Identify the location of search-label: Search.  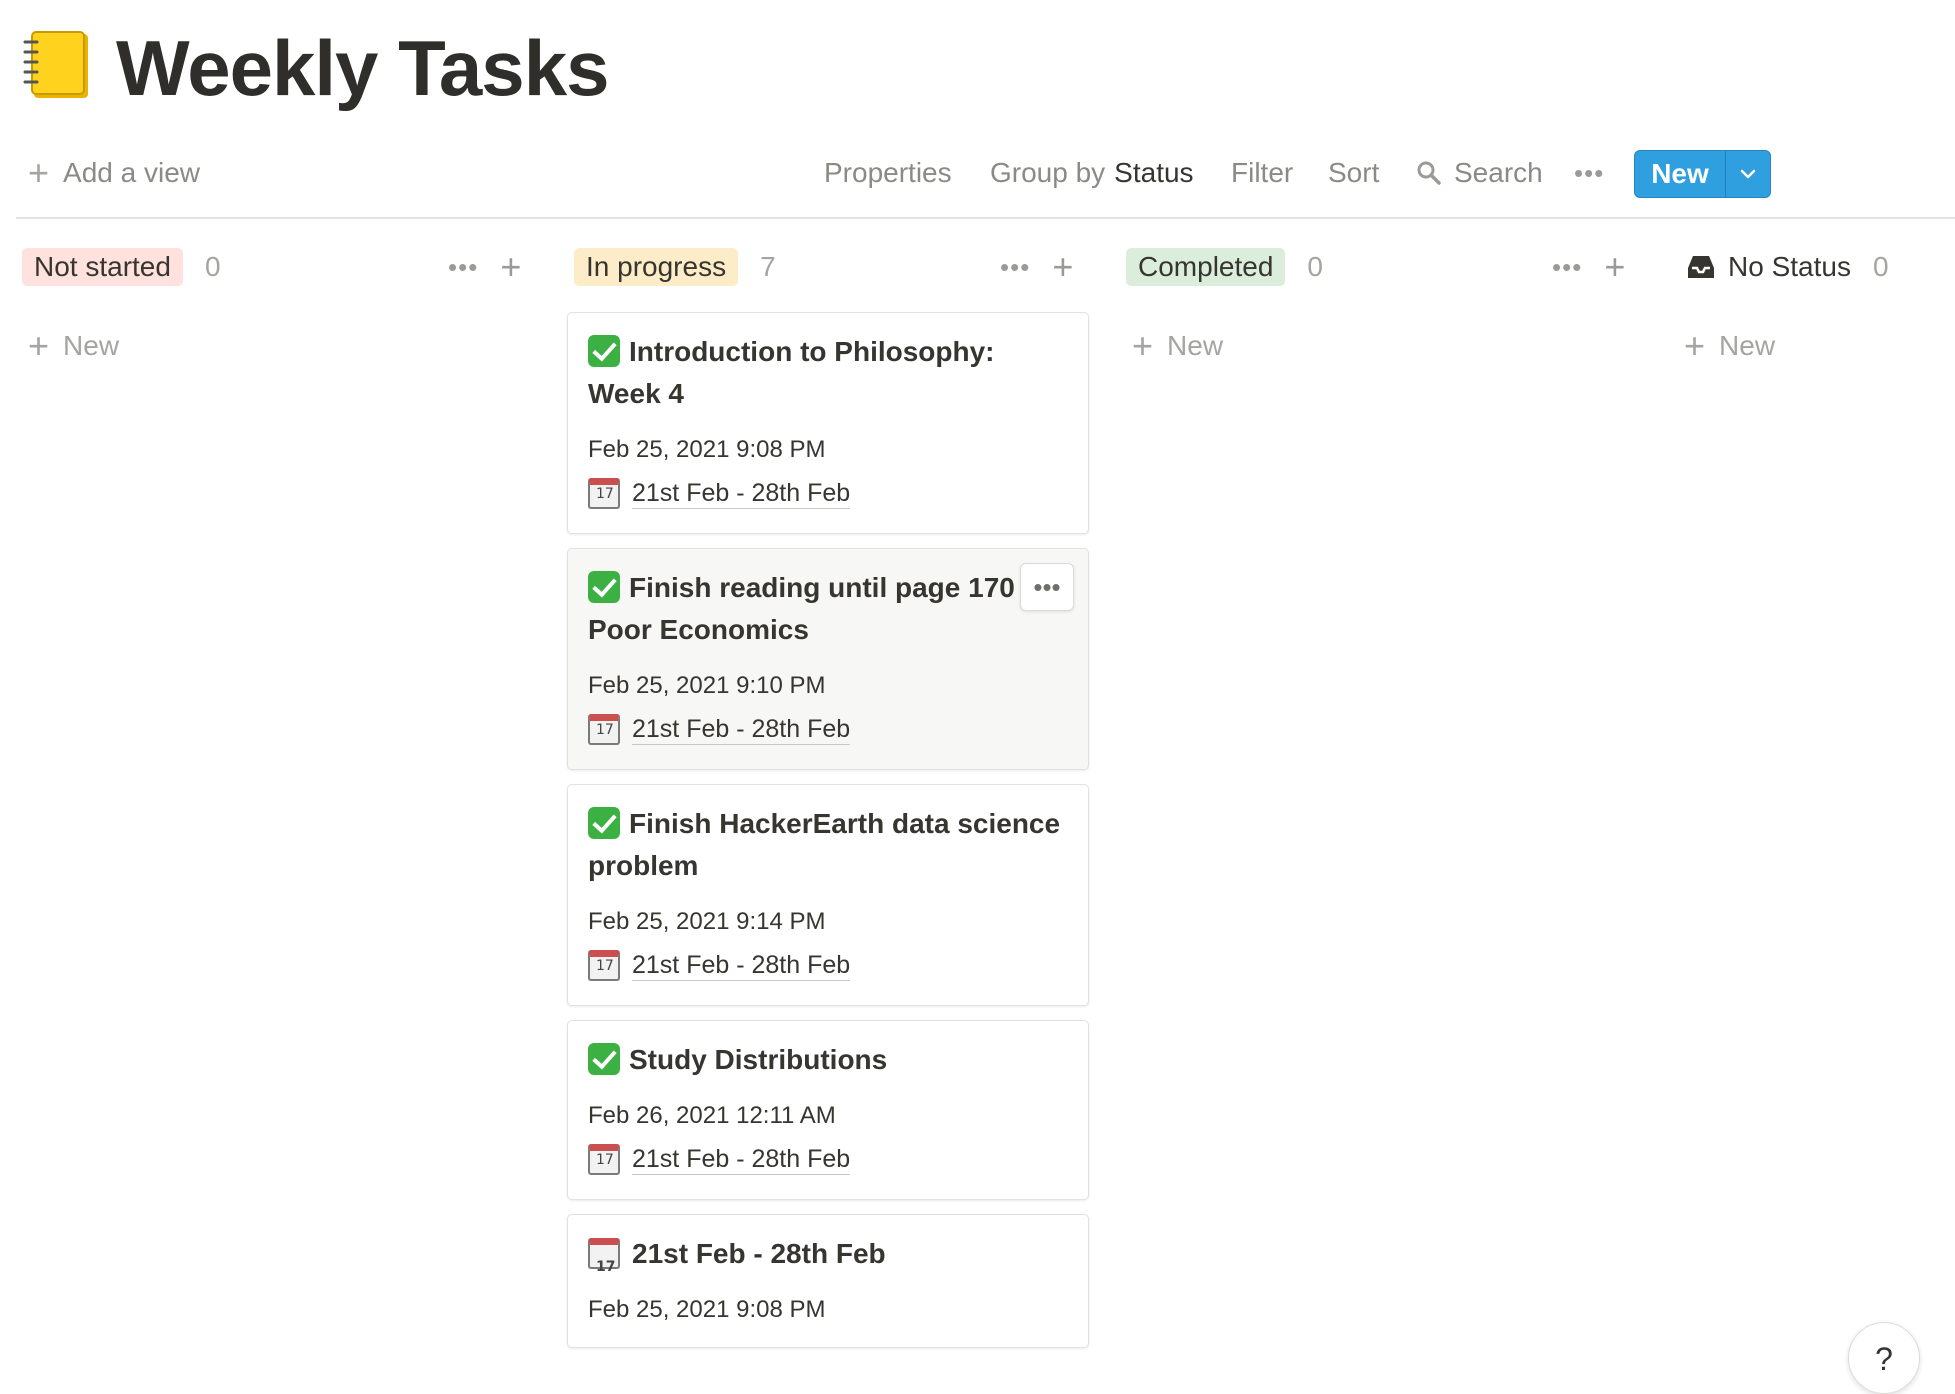
(1498, 172).